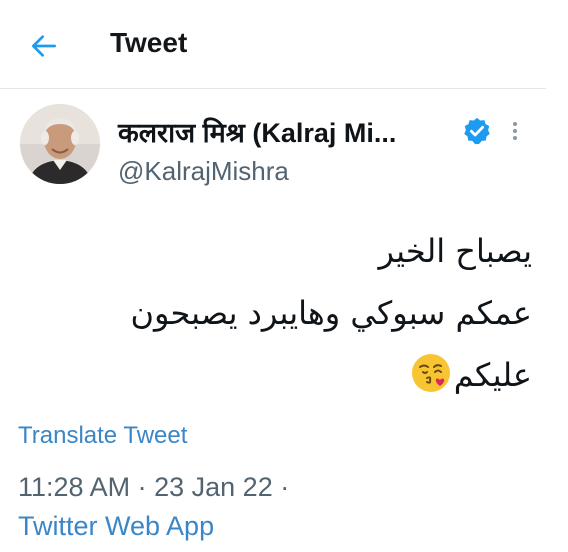 The width and height of the screenshot is (568, 552). What do you see at coordinates (149, 42) in the screenshot?
I see `page-title: Tweet` at bounding box center [149, 42].